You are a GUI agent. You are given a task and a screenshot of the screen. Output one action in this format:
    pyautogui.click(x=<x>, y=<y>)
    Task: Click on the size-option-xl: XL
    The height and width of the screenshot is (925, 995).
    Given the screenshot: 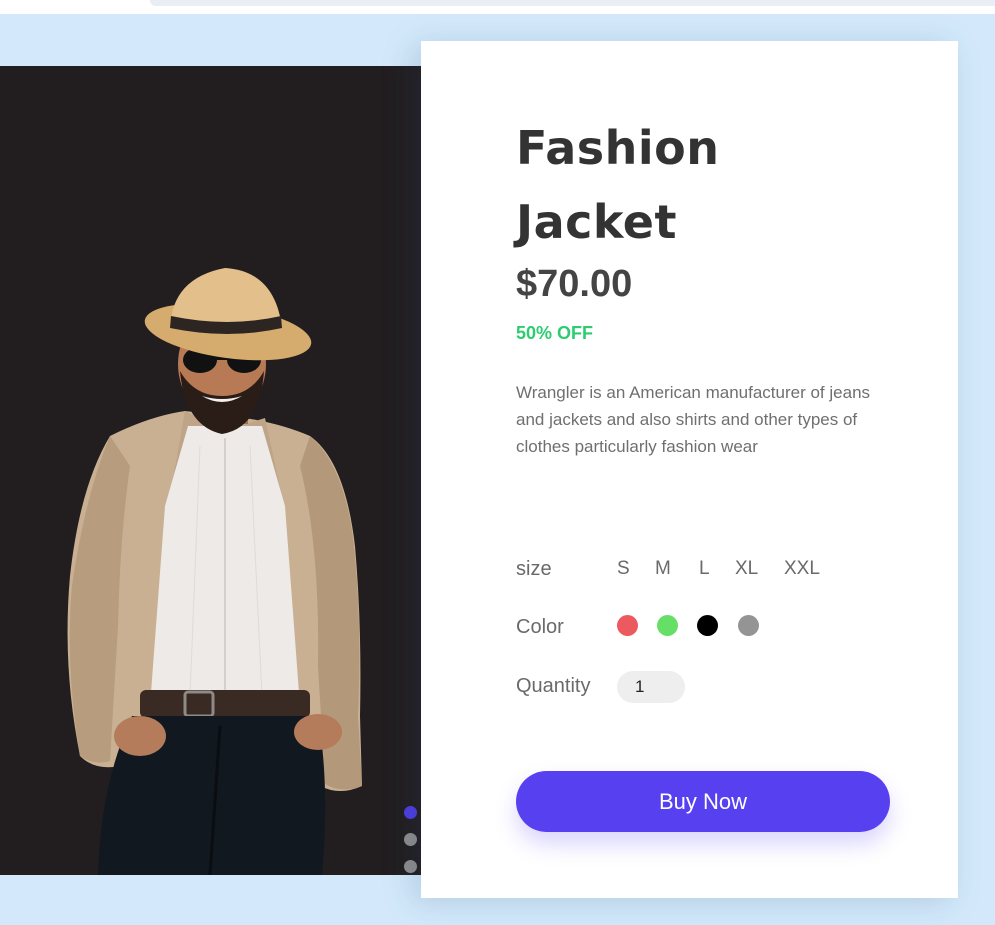 What is the action you would take?
    pyautogui.click(x=746, y=569)
    